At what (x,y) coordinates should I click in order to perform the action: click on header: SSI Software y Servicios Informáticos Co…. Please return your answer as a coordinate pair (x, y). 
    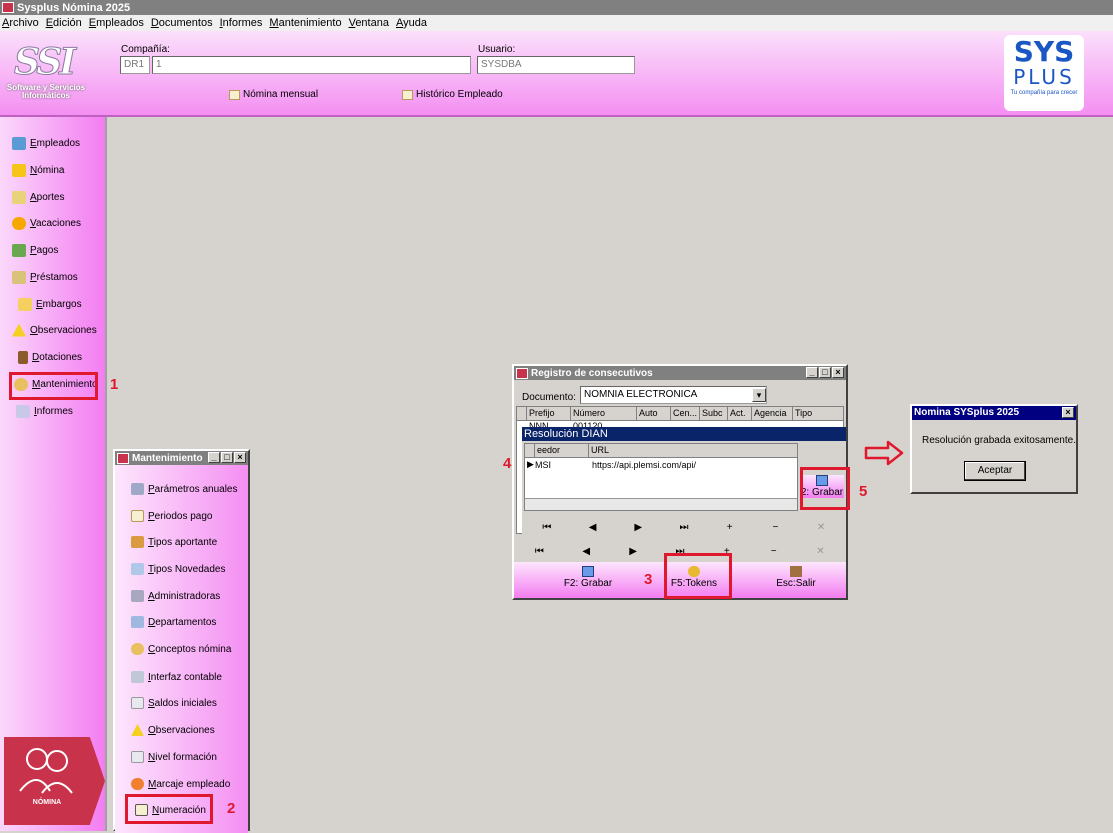
    Looking at the image, I should click on (556, 74).